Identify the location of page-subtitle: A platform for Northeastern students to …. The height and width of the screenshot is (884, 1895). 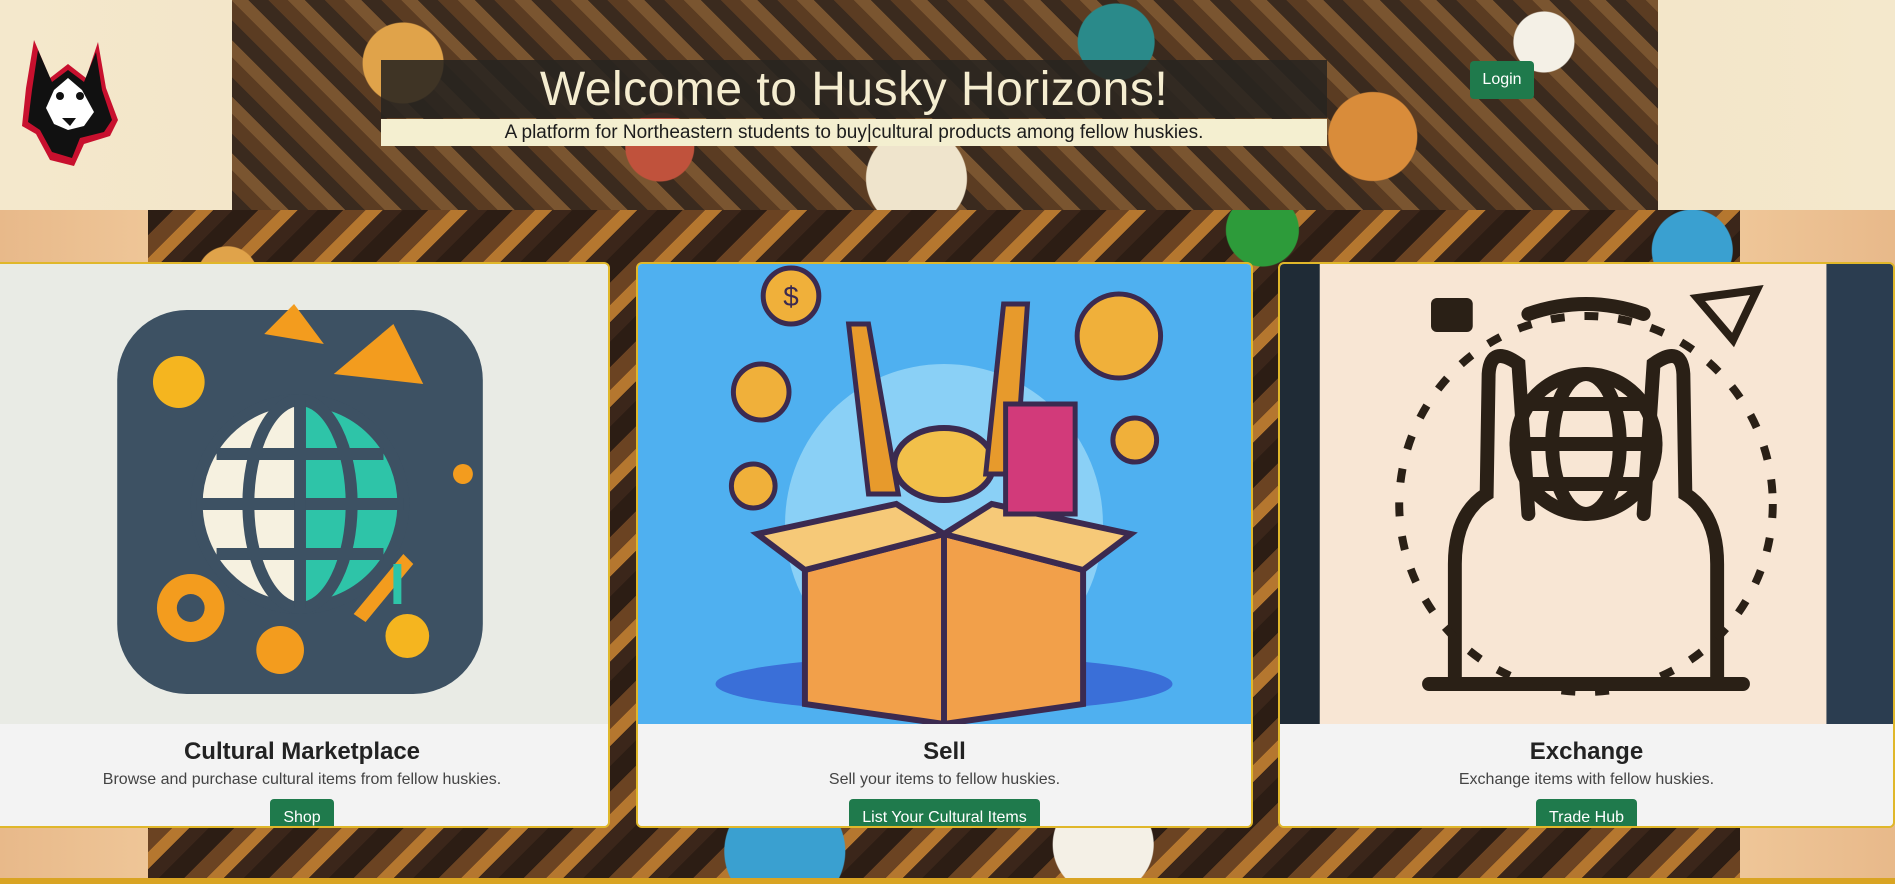
(854, 132).